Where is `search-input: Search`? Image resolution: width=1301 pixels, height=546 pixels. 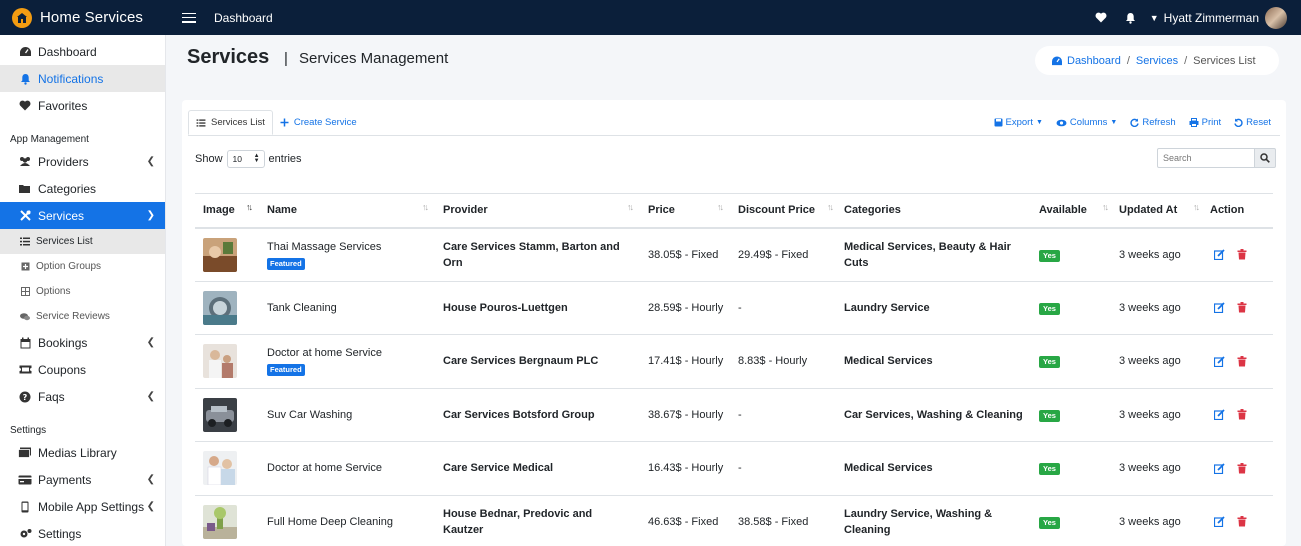
search-input: Search is located at coordinates (1206, 158).